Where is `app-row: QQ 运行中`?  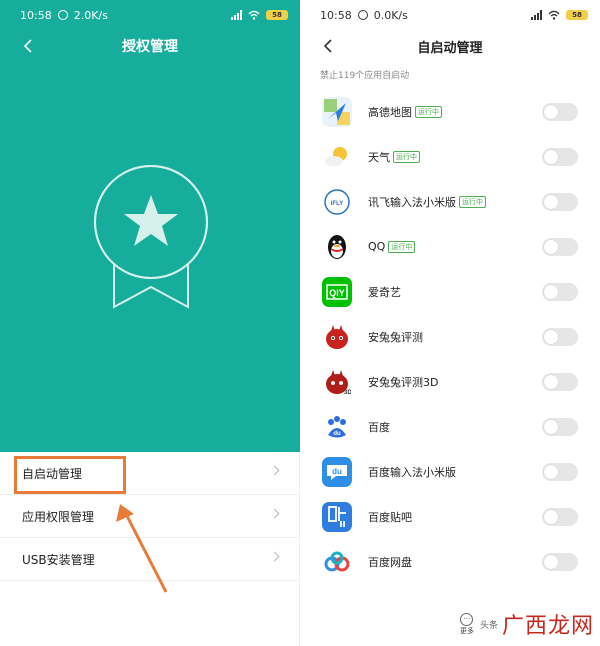 app-row: QQ 运行中 is located at coordinates (450, 246).